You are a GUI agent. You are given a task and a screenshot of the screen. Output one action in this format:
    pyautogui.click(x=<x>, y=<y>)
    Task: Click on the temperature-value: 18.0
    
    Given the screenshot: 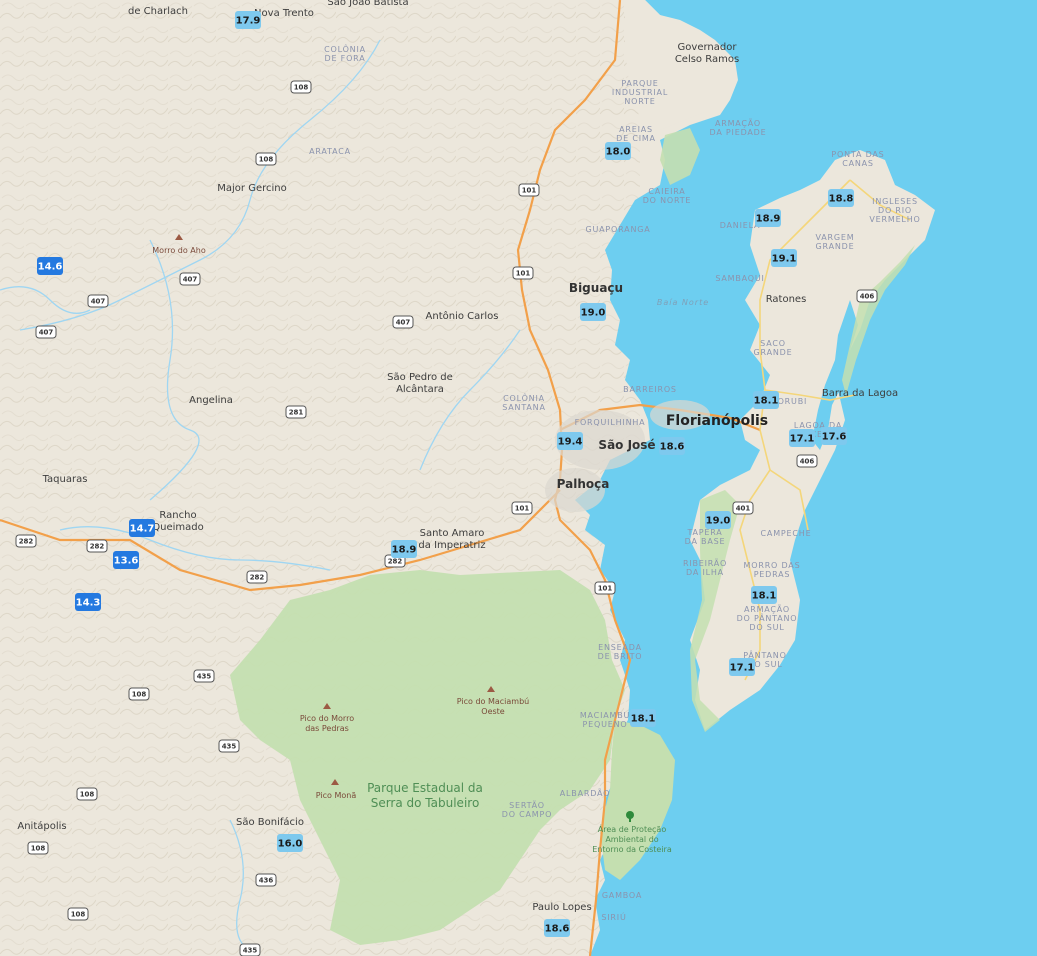 What is the action you would take?
    pyautogui.click(x=618, y=152)
    